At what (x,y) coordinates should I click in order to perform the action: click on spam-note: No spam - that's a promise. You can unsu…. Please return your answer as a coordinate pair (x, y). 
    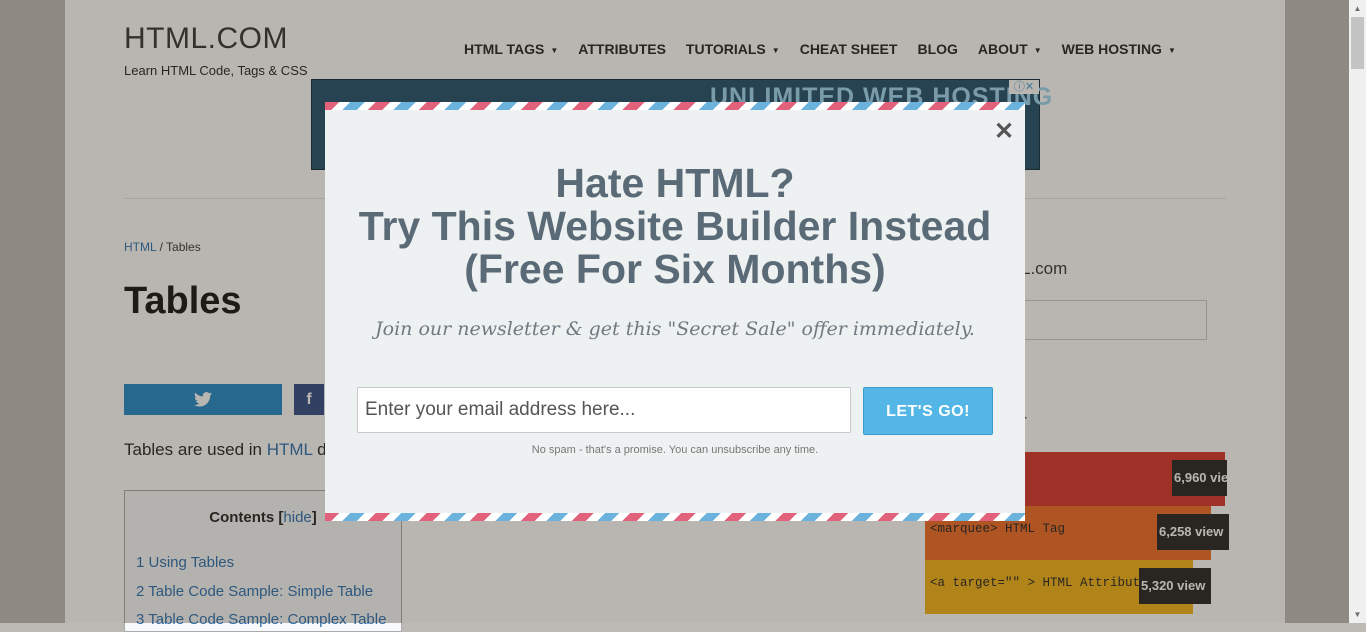
    Looking at the image, I should click on (675, 450).